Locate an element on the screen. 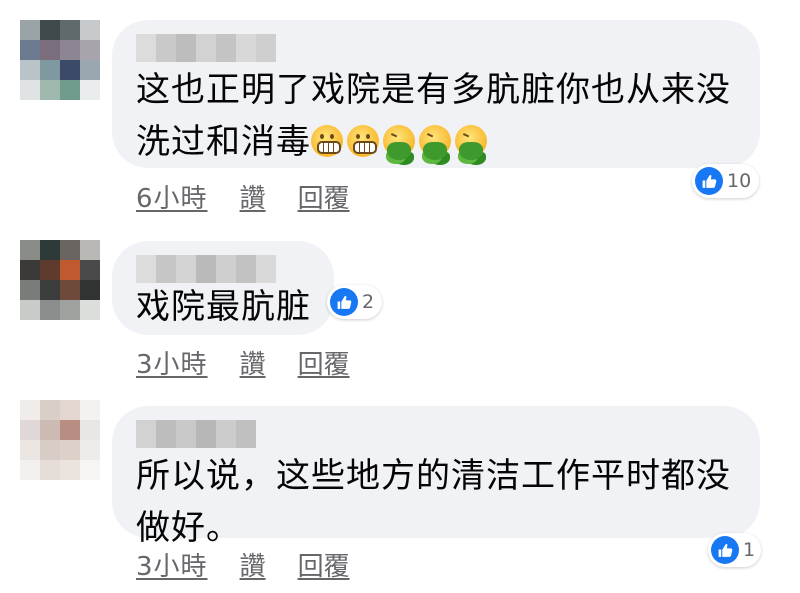  comment-actions: 6小時 讚 回覆 is located at coordinates (243, 196).